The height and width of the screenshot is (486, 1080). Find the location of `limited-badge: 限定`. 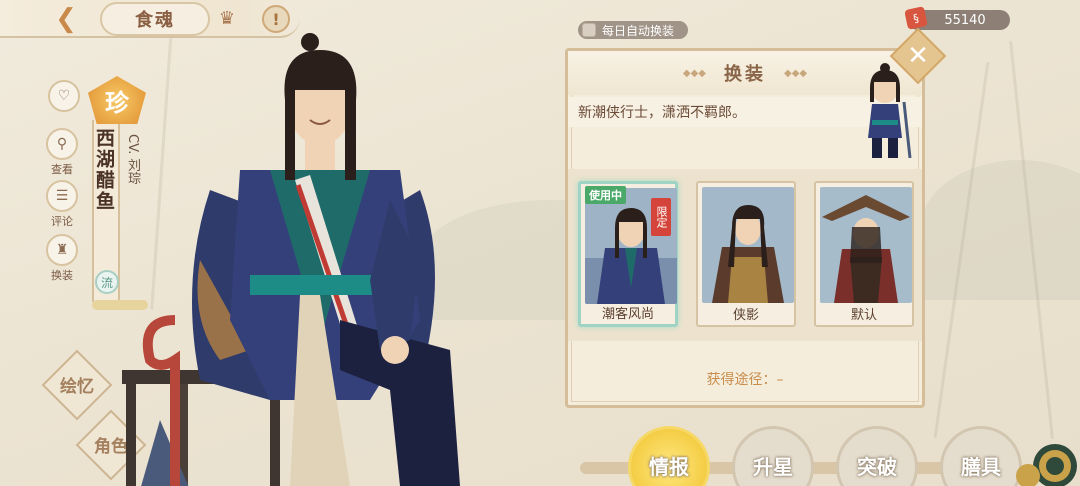

limited-badge: 限定 is located at coordinates (661, 217).